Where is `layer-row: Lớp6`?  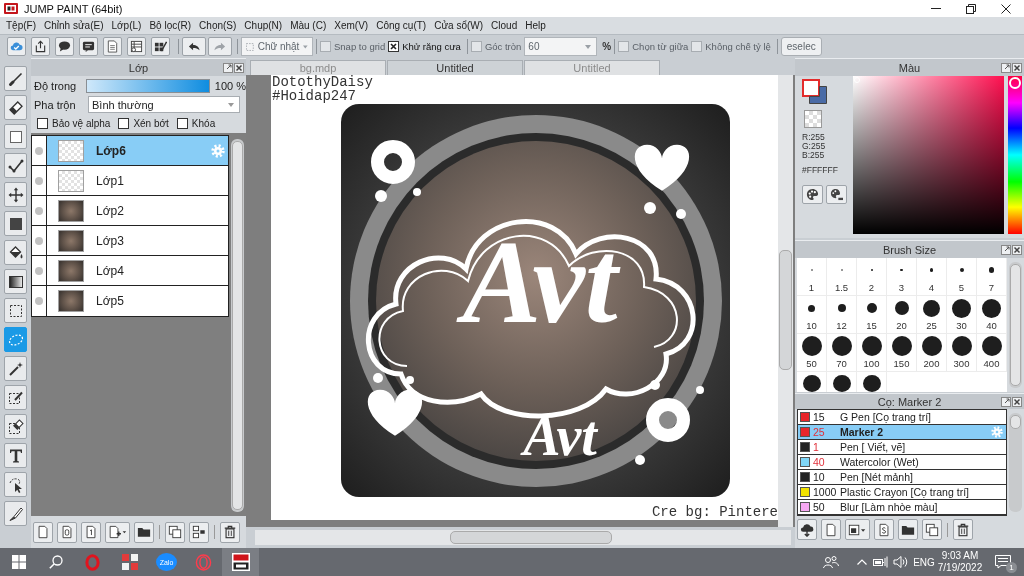
layer-row: Lớp6 is located at coordinates (130, 151).